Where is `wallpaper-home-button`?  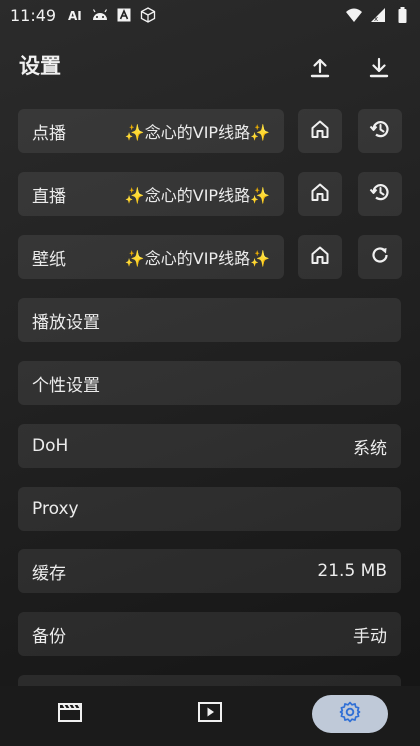
wallpaper-home-button is located at coordinates (320, 257).